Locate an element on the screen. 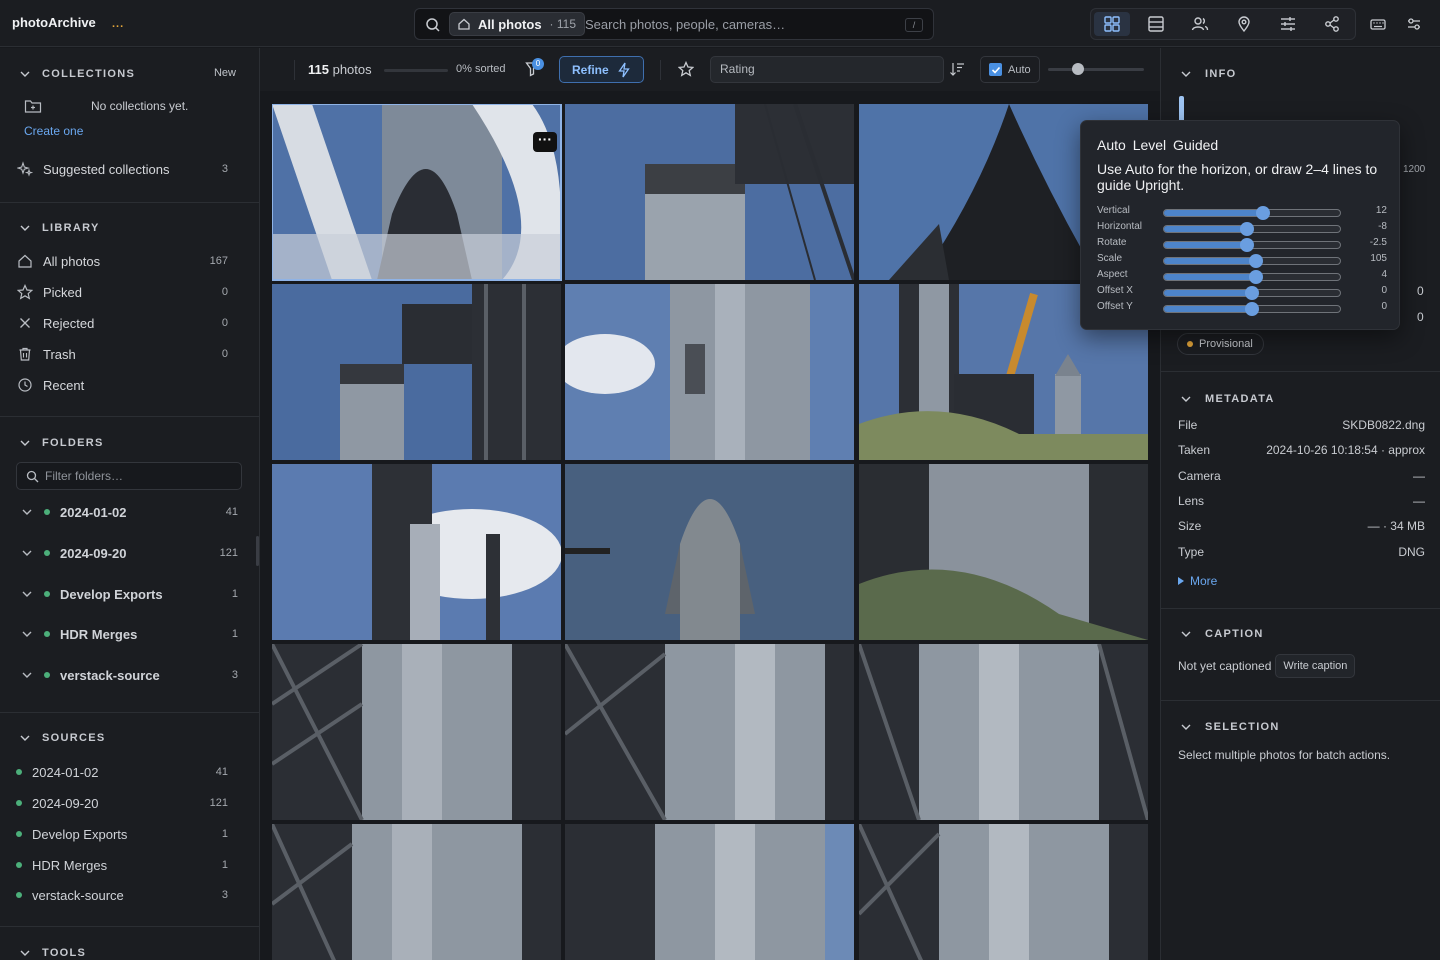  keyboard-shortcuts-button is located at coordinates (1378, 24).